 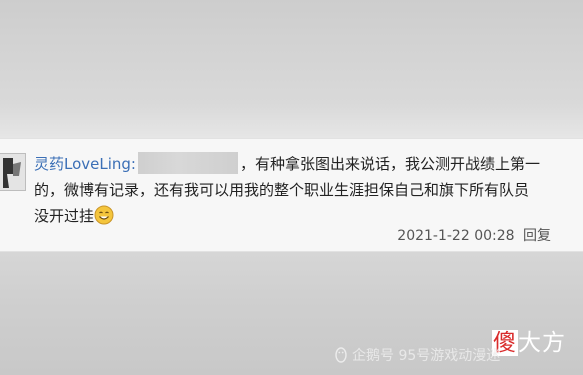 I want to click on username-link: 灵药LoveLing:, so click(x=85, y=164).